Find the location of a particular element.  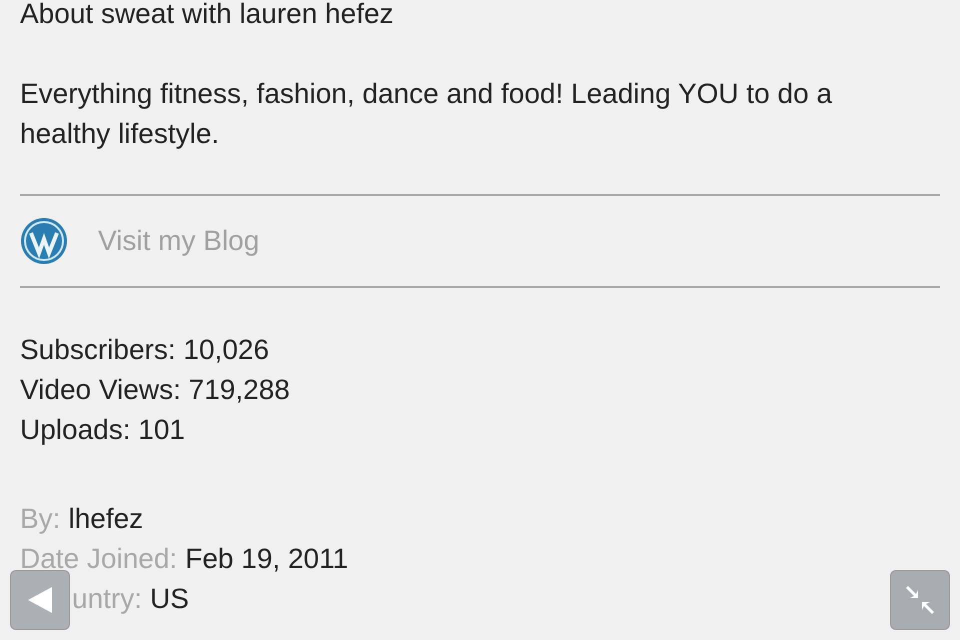

detail-value: Feb 19, 2011 is located at coordinates (266, 559).